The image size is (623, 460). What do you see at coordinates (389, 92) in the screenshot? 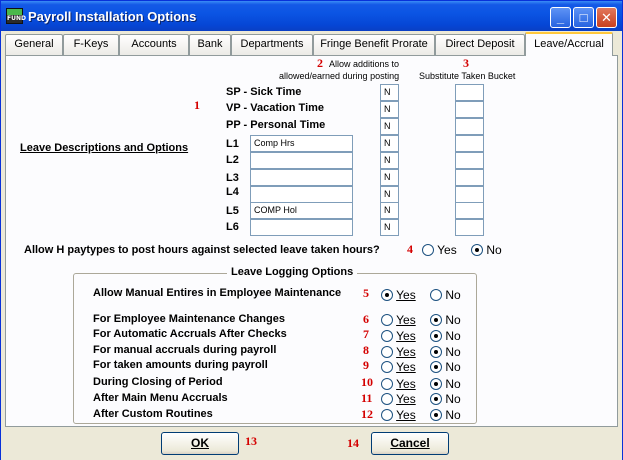
I see `sick-allow-field: N` at bounding box center [389, 92].